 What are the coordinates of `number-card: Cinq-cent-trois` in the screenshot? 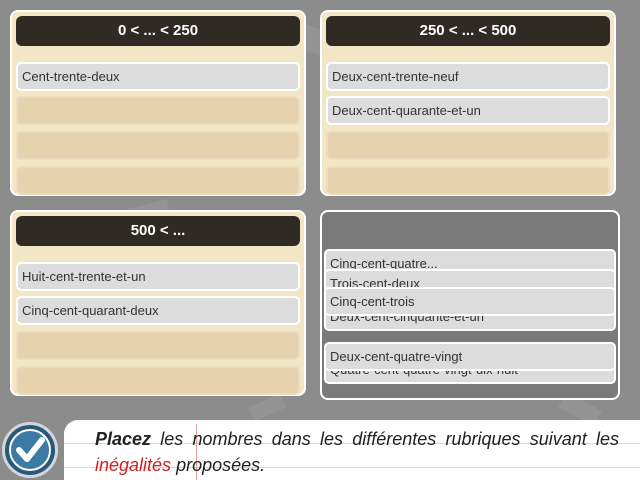 It's located at (470, 301).